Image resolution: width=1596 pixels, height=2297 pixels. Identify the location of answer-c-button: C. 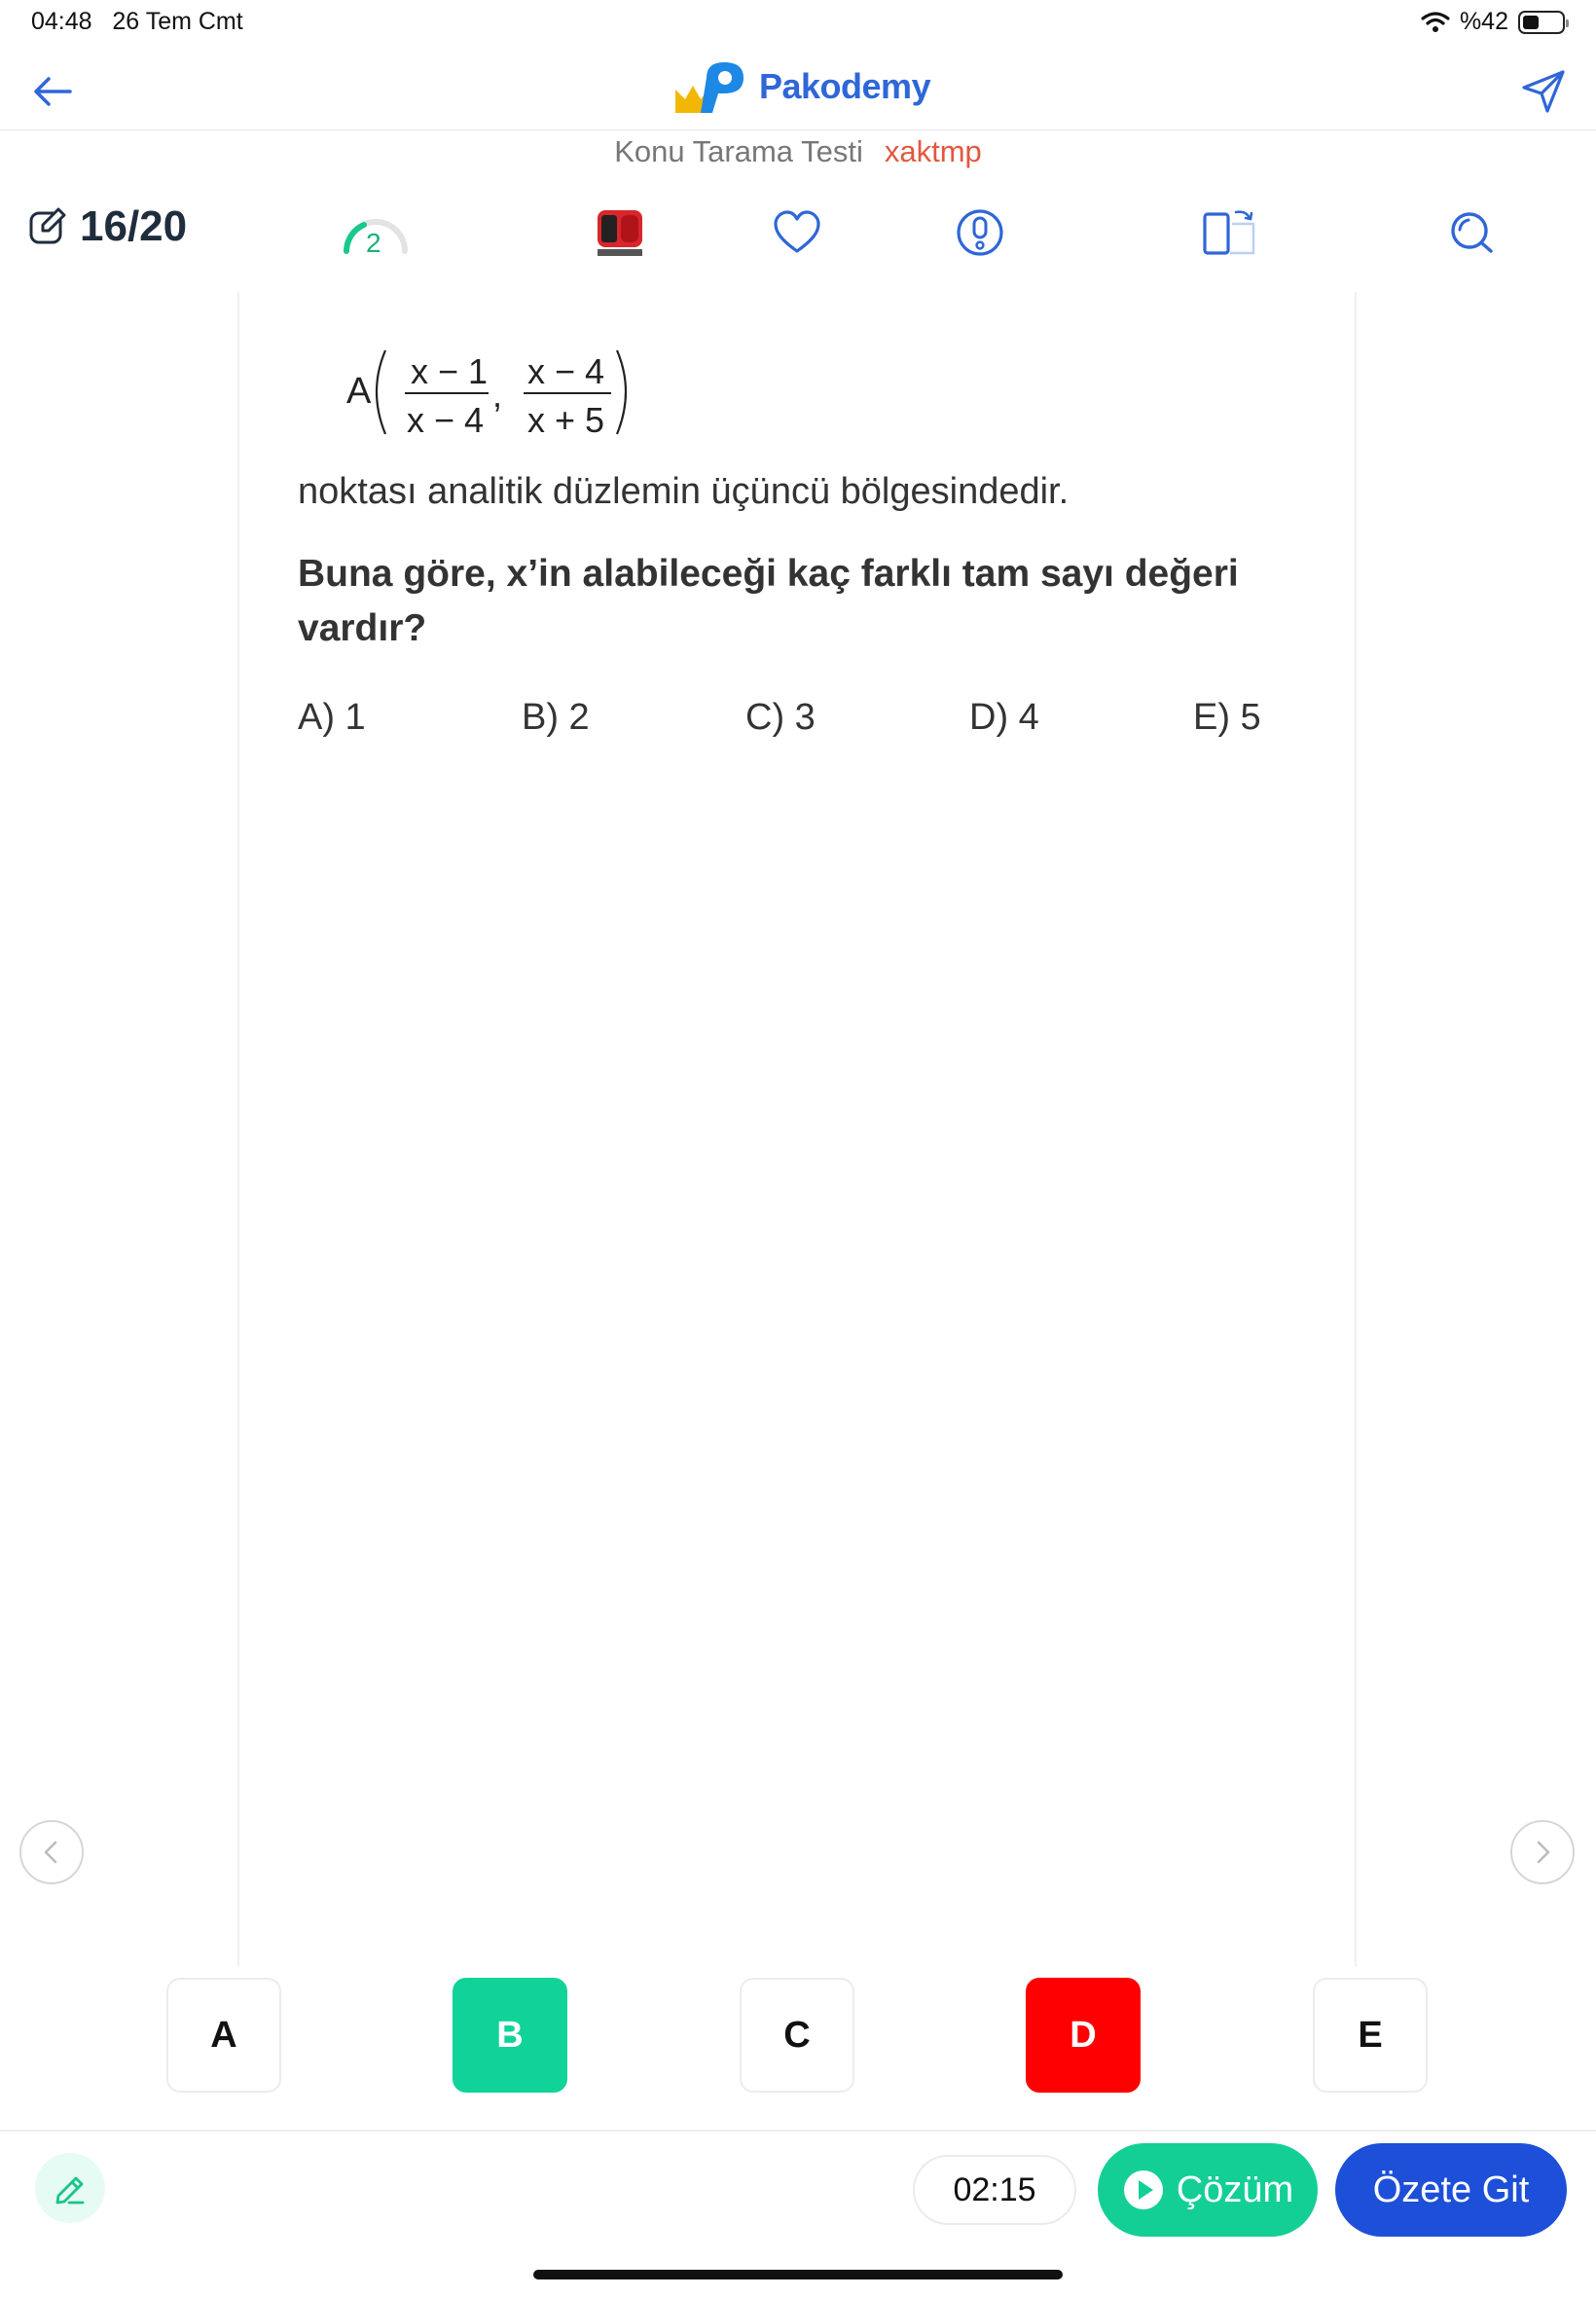
(797, 2035).